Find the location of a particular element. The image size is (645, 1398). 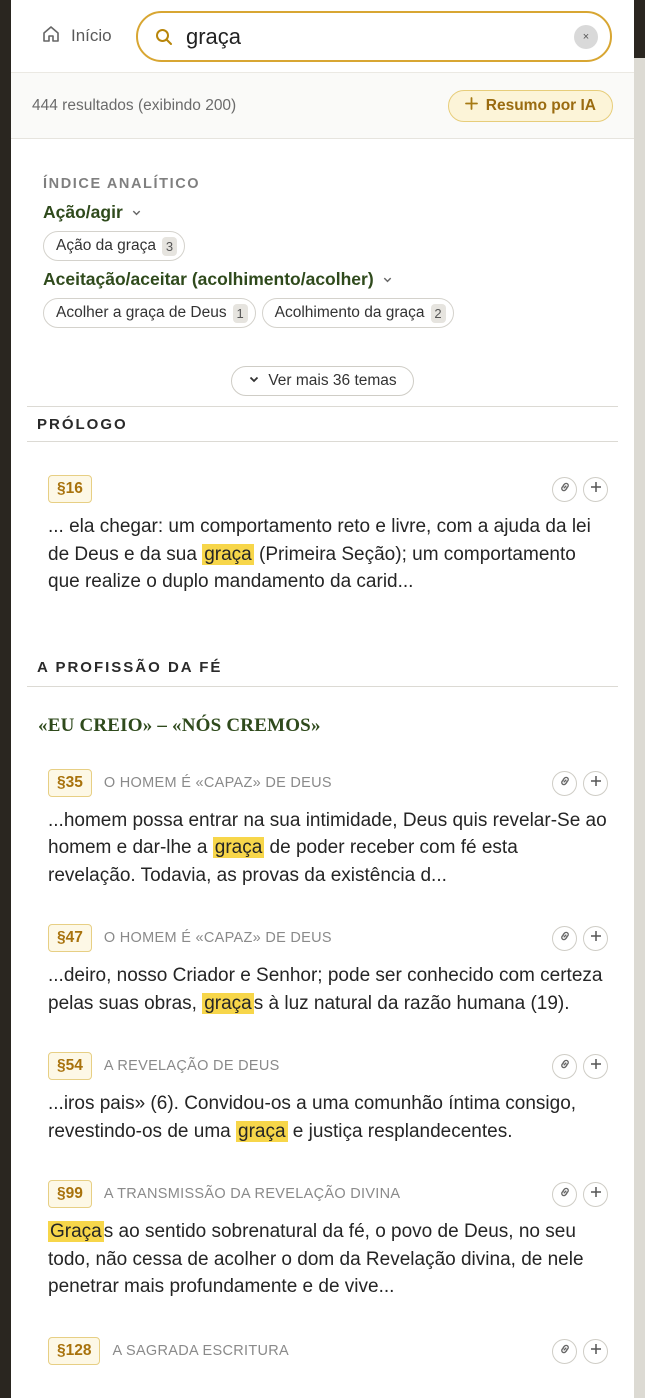

index-chip: Acolher a graça de Deus 1 is located at coordinates (149, 313).